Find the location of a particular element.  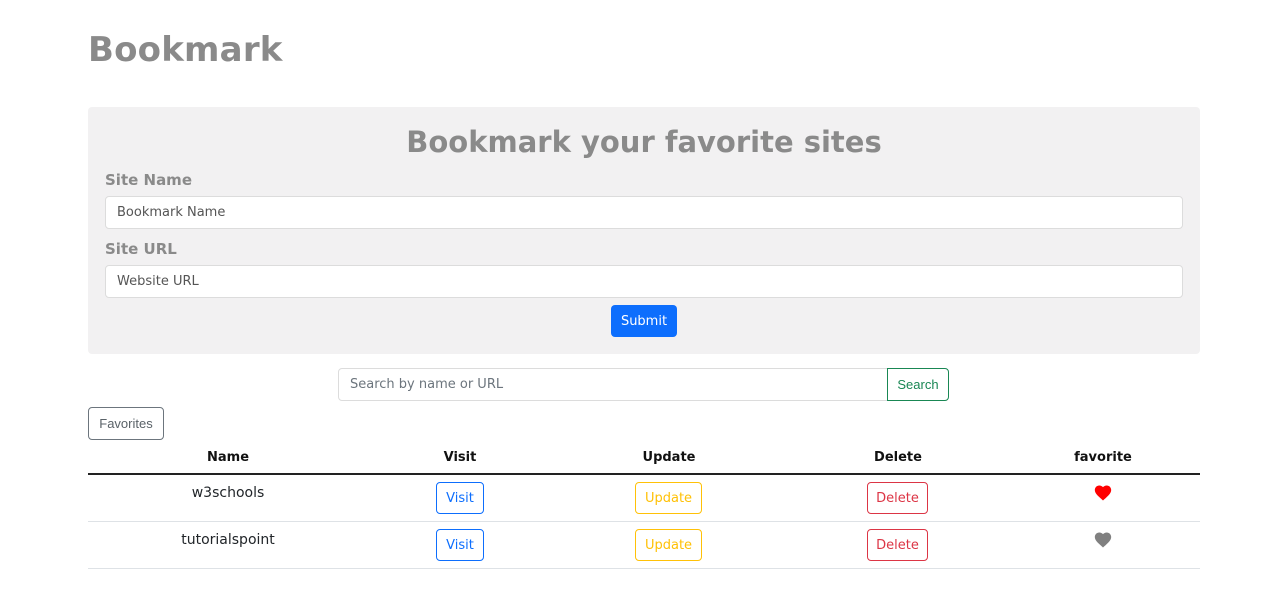

header-delete: Delete is located at coordinates (898, 457).